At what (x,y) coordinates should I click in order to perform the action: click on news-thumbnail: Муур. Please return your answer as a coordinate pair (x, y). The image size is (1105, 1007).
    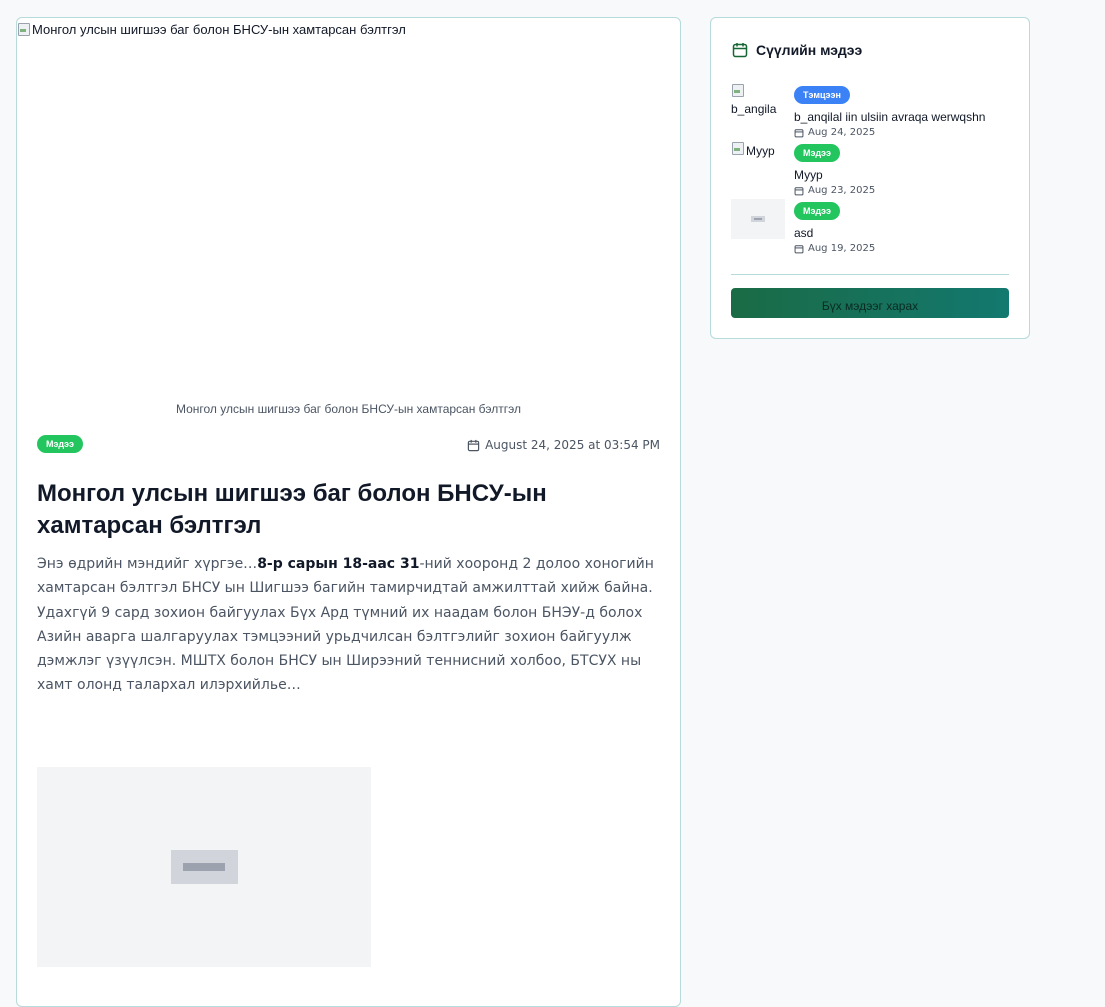
    Looking at the image, I should click on (758, 161).